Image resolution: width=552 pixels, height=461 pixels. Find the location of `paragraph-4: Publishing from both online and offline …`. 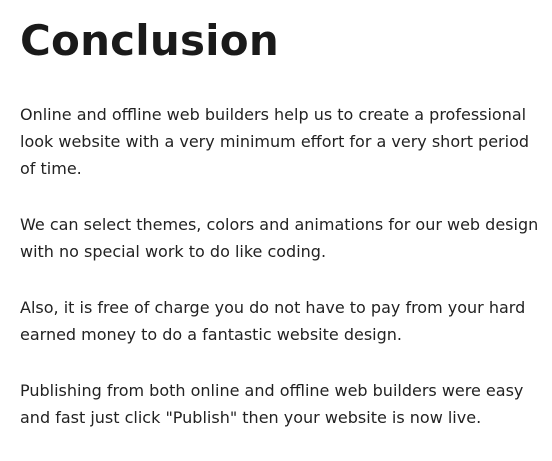

paragraph-4: Publishing from both online and offline … is located at coordinates (272, 404).